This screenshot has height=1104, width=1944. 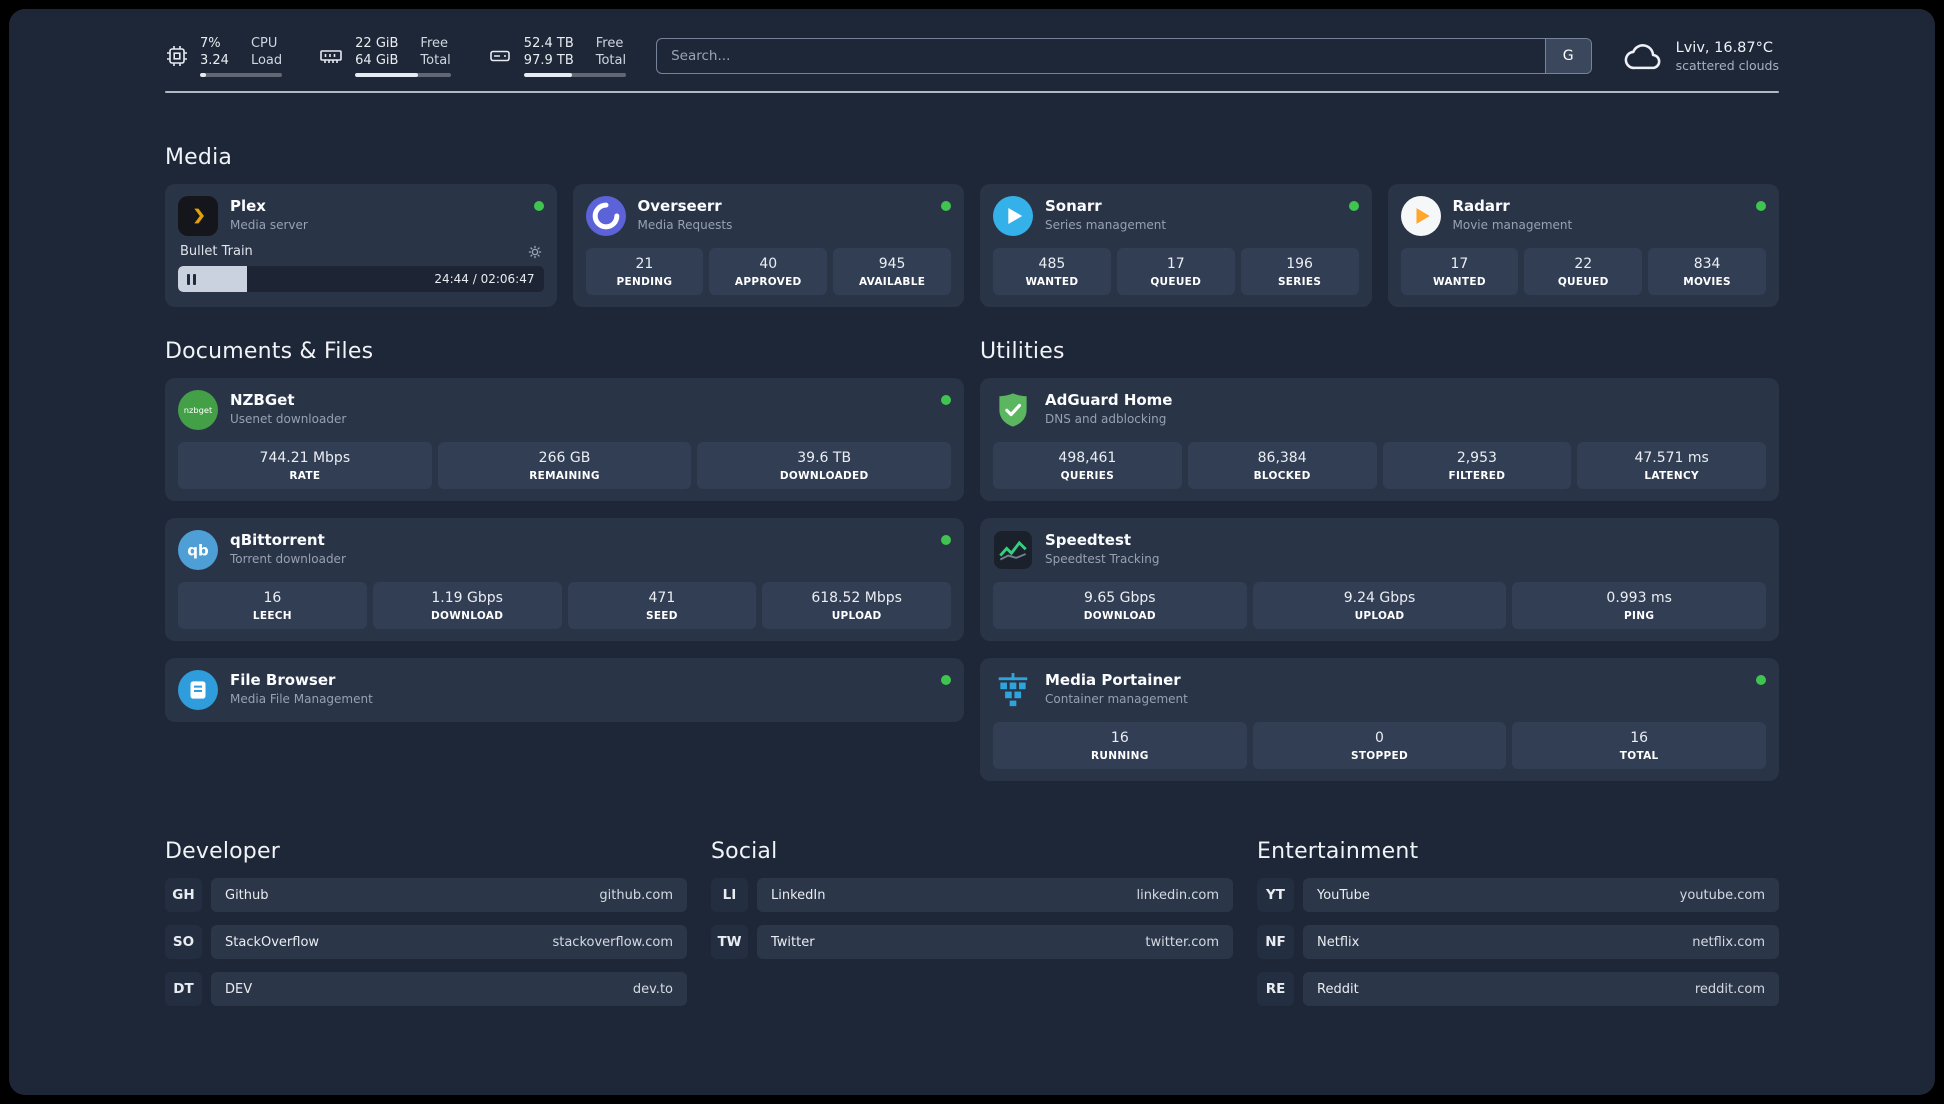 I want to click on bookmark-twitter: TW Twitter twitter.com, so click(x=972, y=942).